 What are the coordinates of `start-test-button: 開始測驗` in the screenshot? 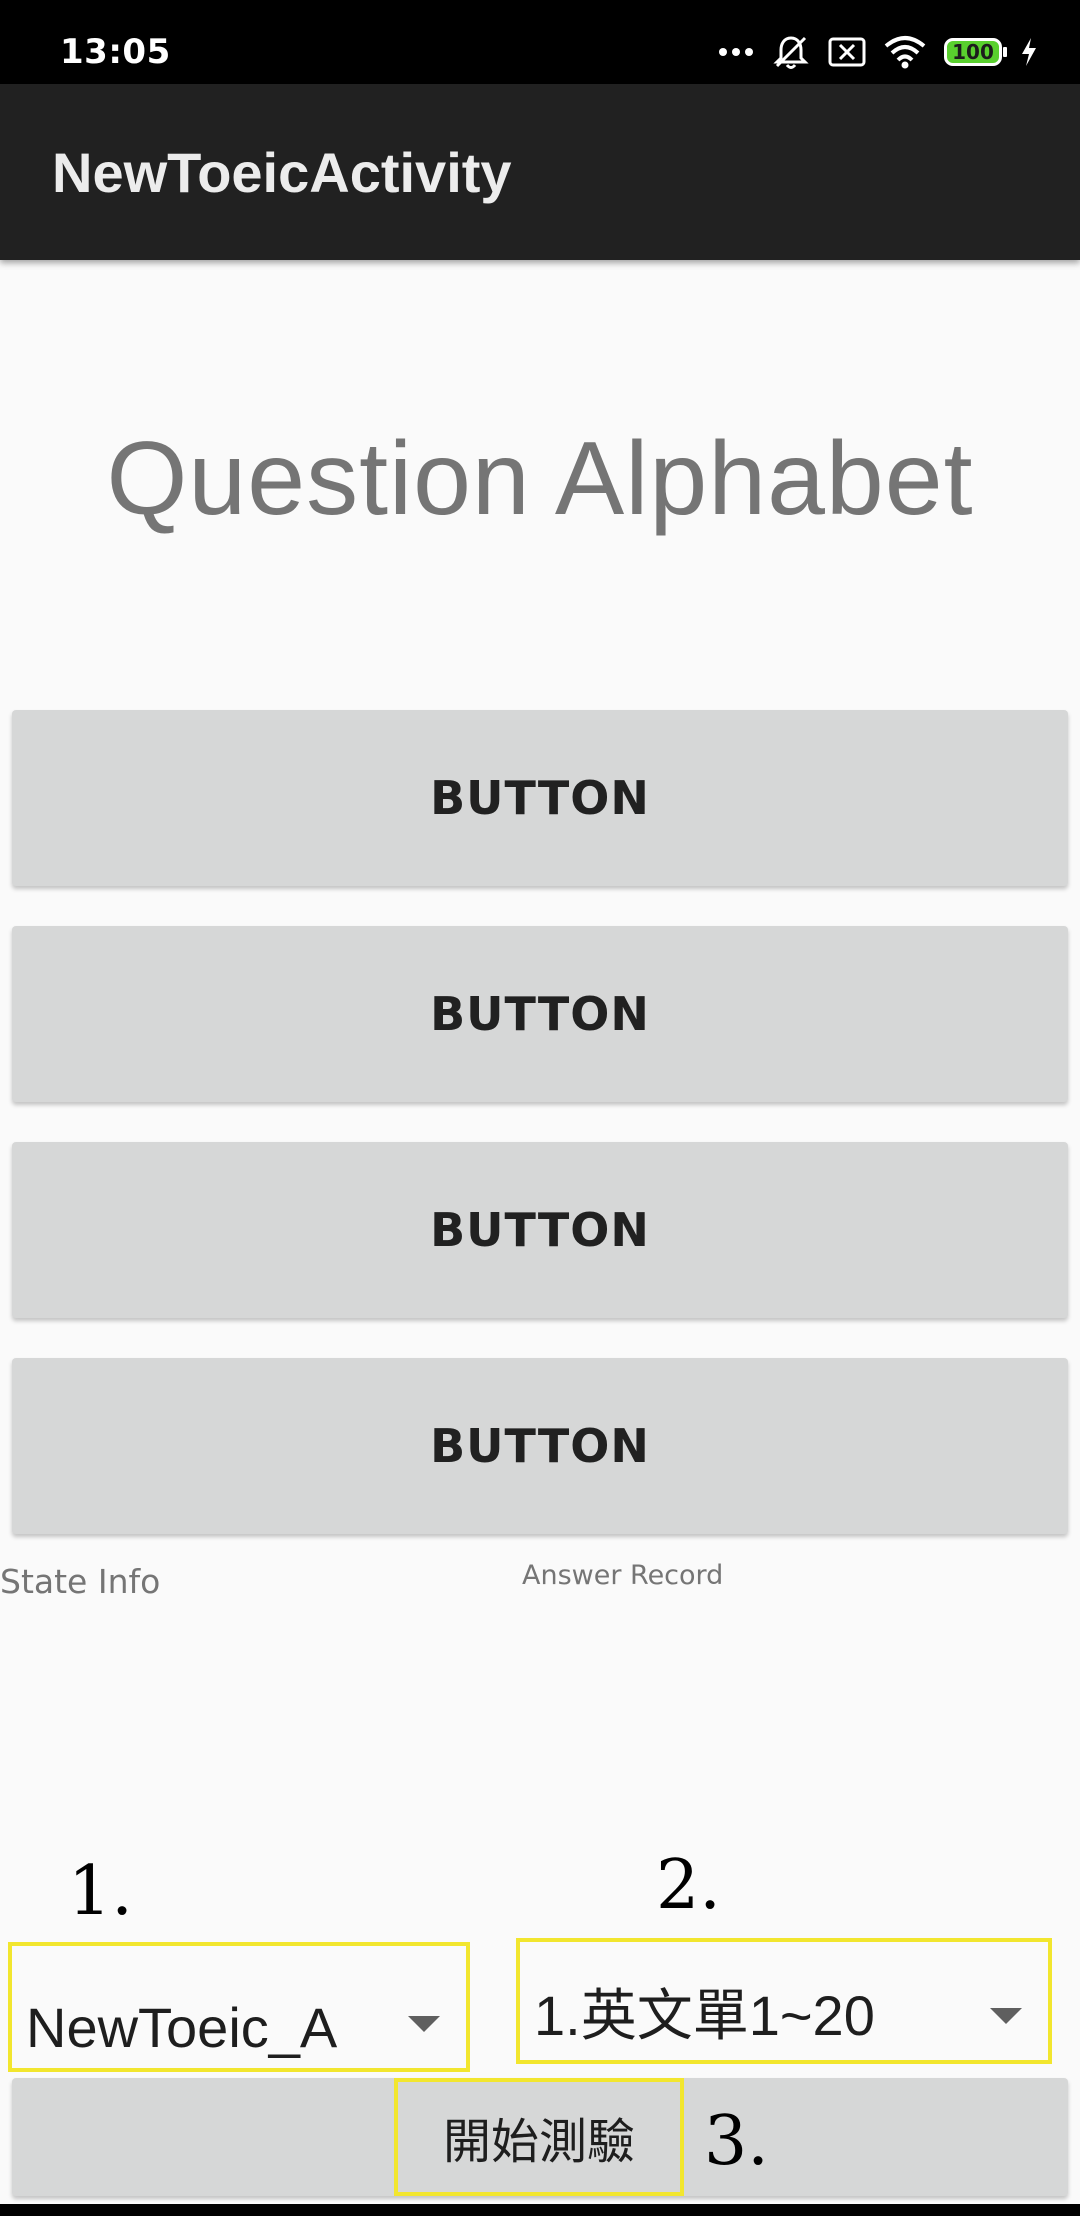 It's located at (539, 2137).